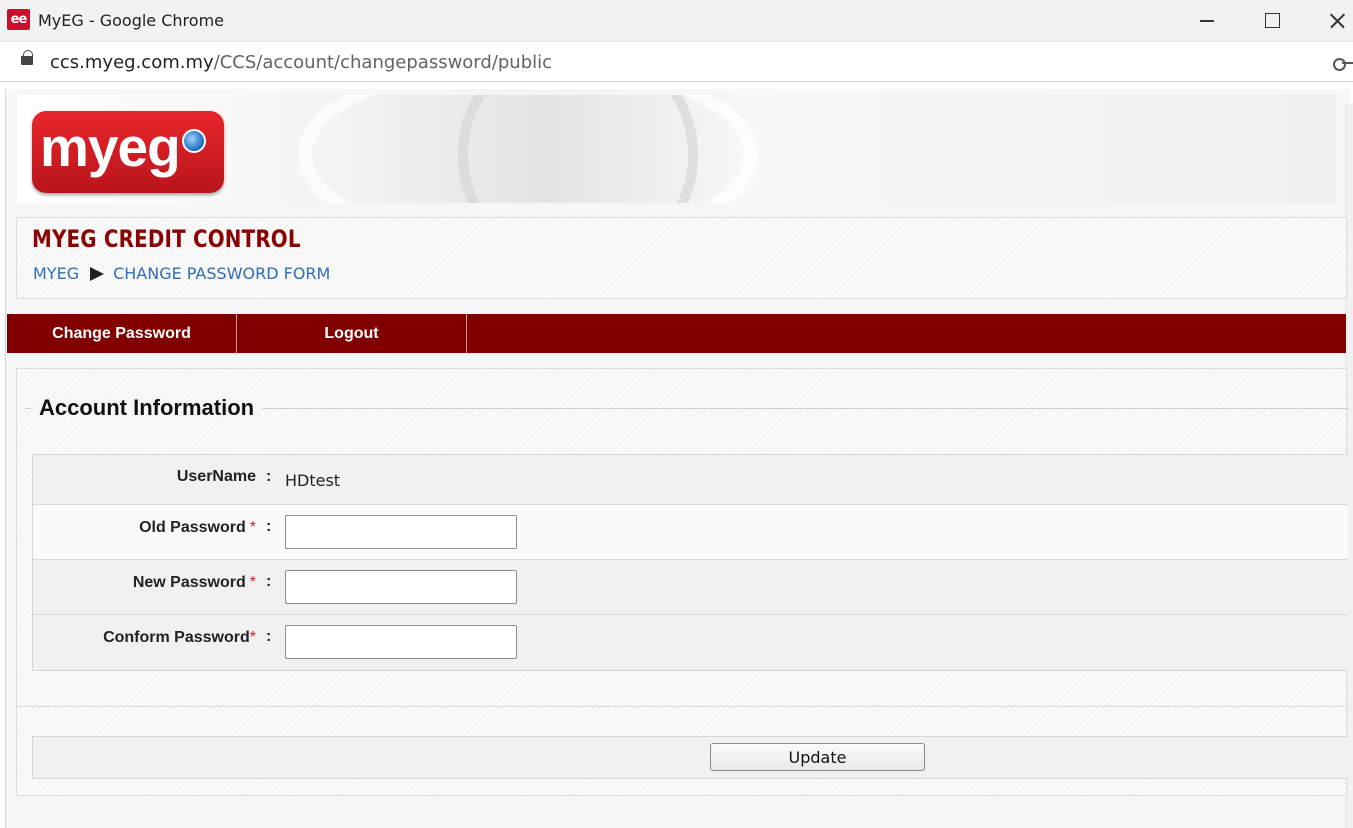 This screenshot has width=1353, height=828. Describe the element at coordinates (56, 273) in the screenshot. I see `breadcrumb-home-link: MYEG` at that location.